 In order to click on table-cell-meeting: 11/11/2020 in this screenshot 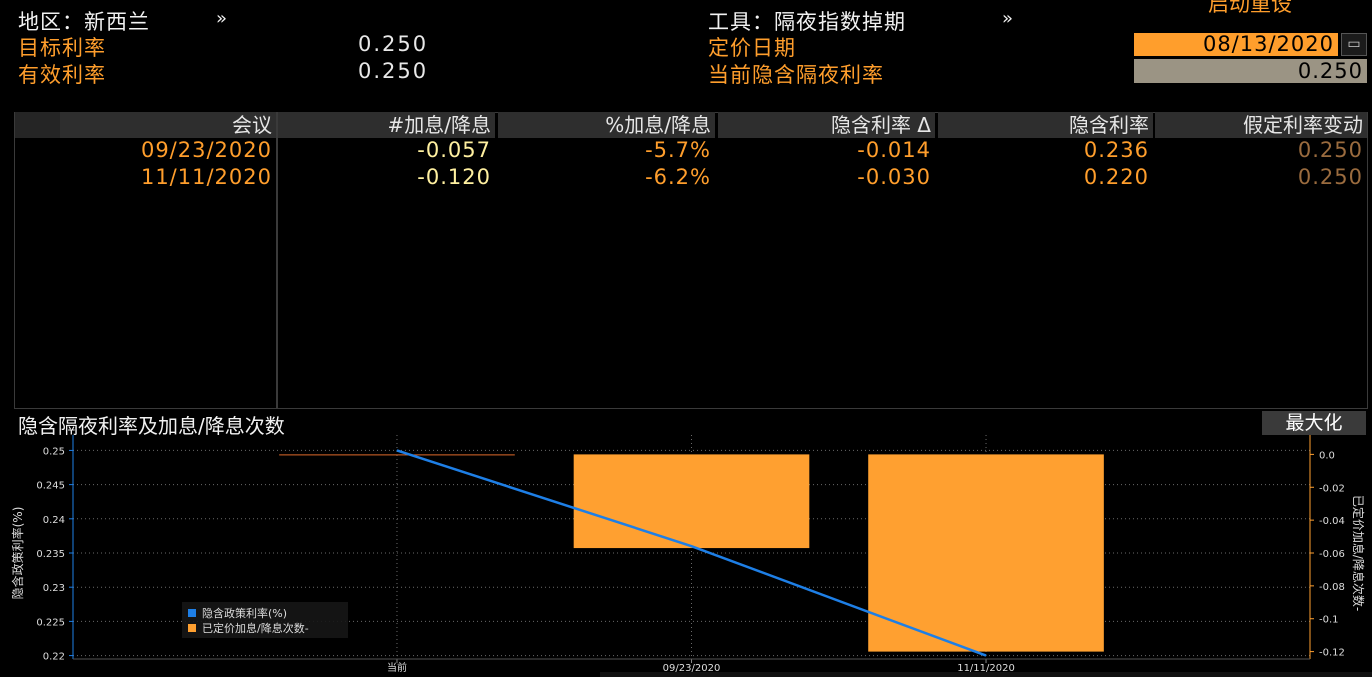, I will do `click(168, 177)`.